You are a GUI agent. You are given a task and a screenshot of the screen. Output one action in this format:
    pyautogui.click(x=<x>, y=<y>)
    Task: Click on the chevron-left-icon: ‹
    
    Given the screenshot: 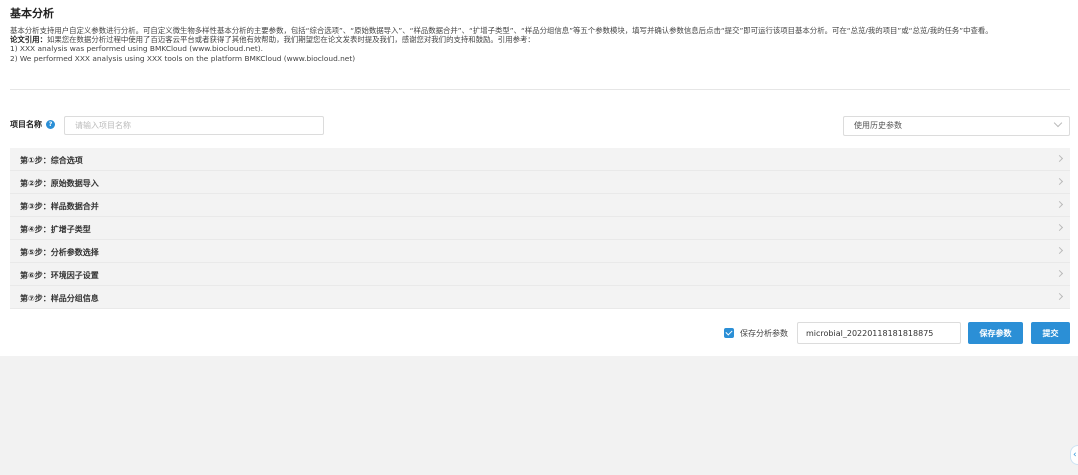 What is the action you would take?
    pyautogui.click(x=1075, y=455)
    